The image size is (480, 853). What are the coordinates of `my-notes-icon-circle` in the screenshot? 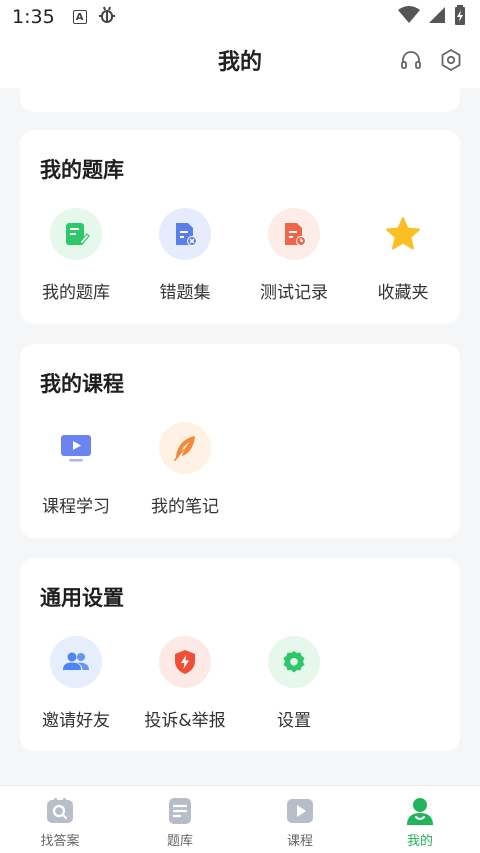 It's located at (185, 448).